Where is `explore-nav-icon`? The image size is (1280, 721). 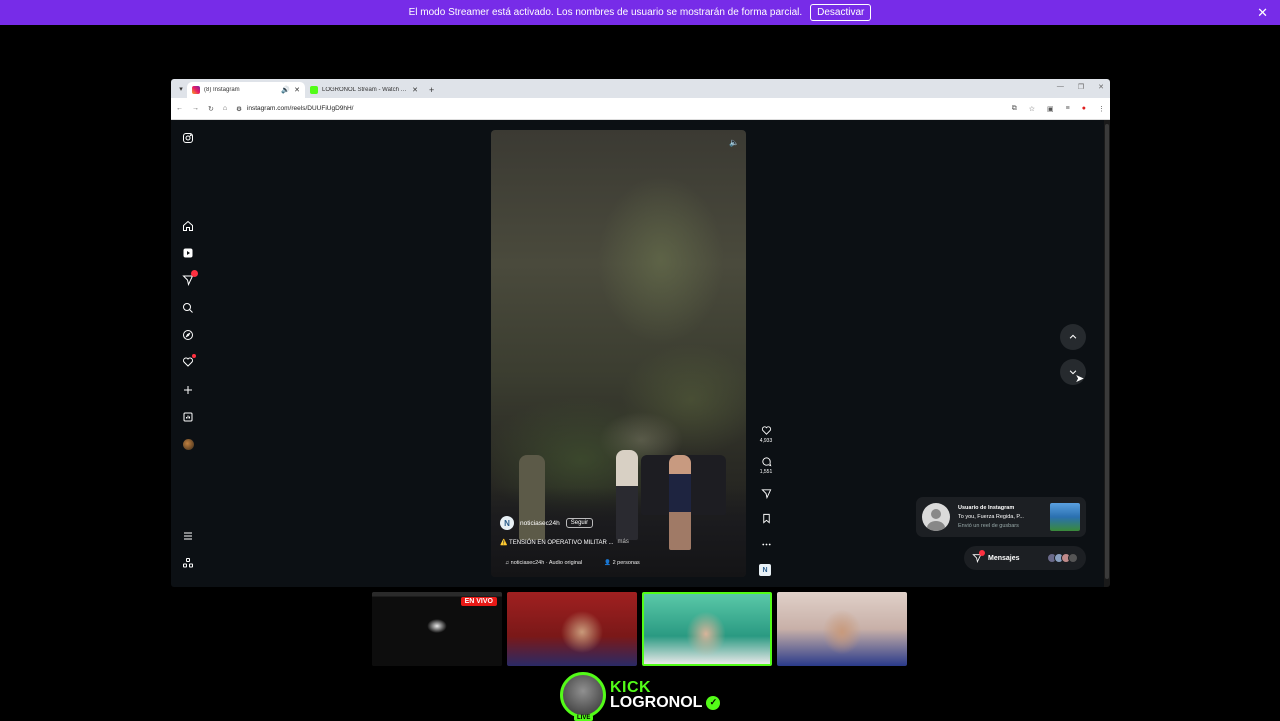 explore-nav-icon is located at coordinates (188, 335).